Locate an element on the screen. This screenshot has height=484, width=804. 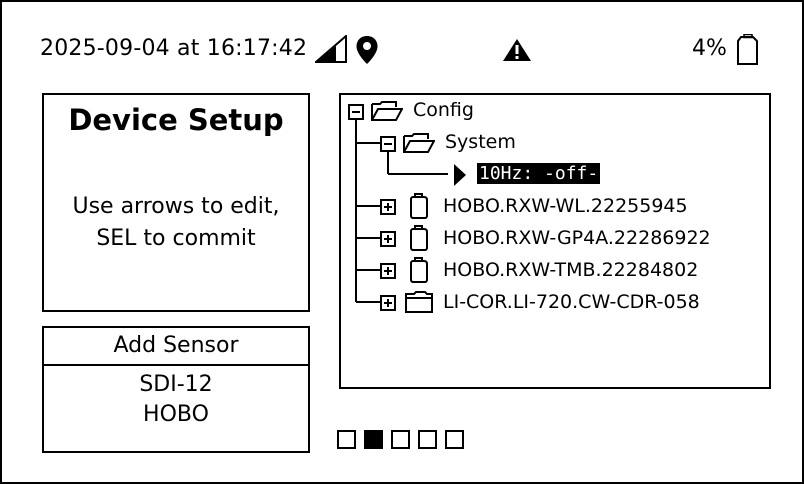
sensor-option-hobo: HOBO is located at coordinates (176, 415).